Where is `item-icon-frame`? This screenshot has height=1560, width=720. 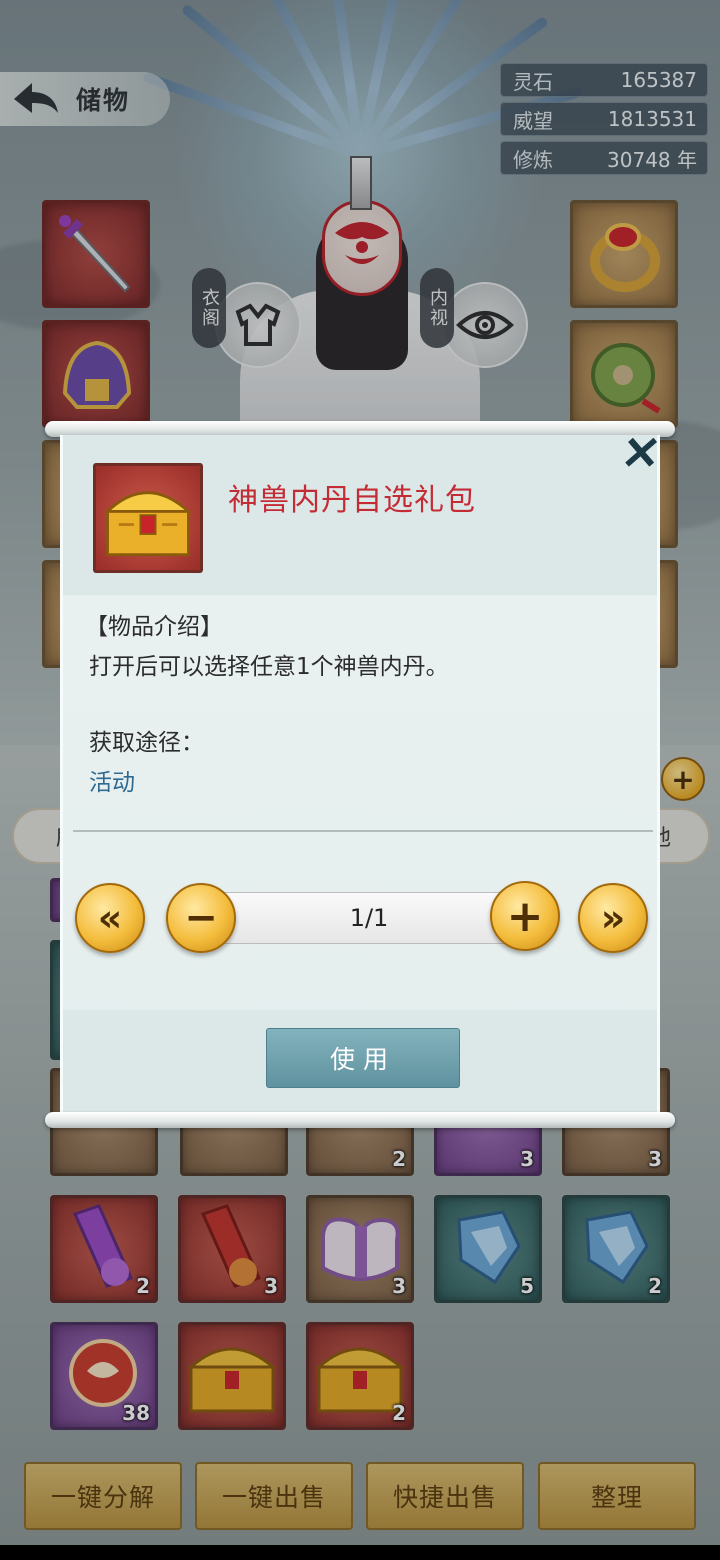 item-icon-frame is located at coordinates (148, 518).